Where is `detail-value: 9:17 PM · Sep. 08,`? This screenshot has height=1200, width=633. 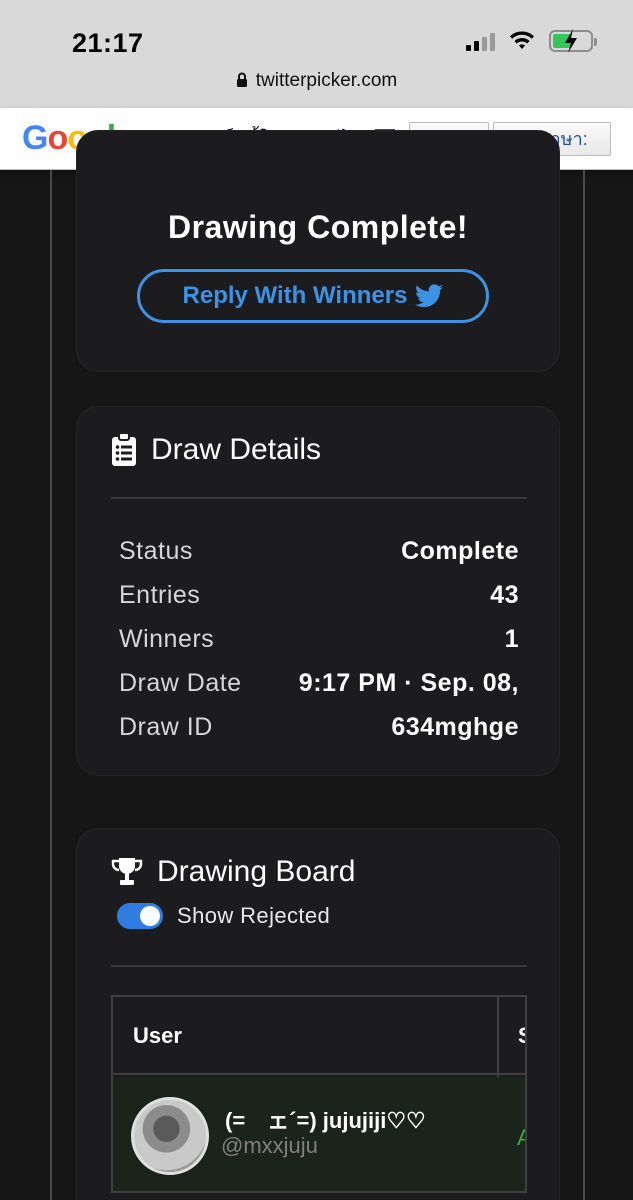 detail-value: 9:17 PM · Sep. 08, is located at coordinates (408, 682).